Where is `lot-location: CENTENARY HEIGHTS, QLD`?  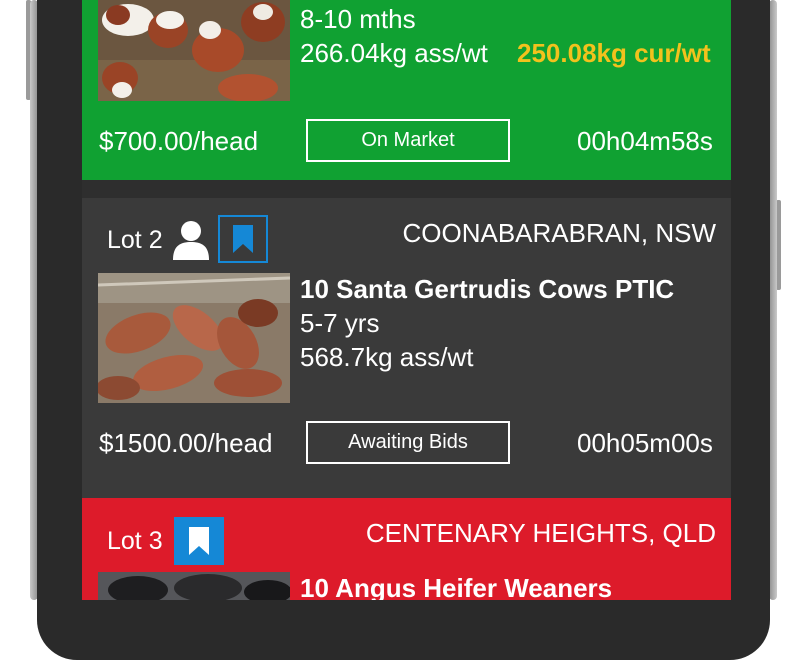
lot-location: CENTENARY HEIGHTS, QLD is located at coordinates (540, 533).